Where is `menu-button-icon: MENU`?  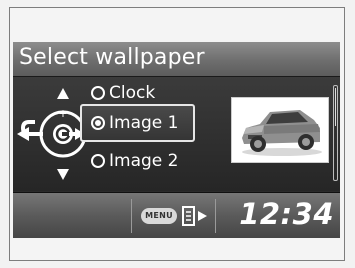 menu-button-icon: MENU is located at coordinates (159, 216).